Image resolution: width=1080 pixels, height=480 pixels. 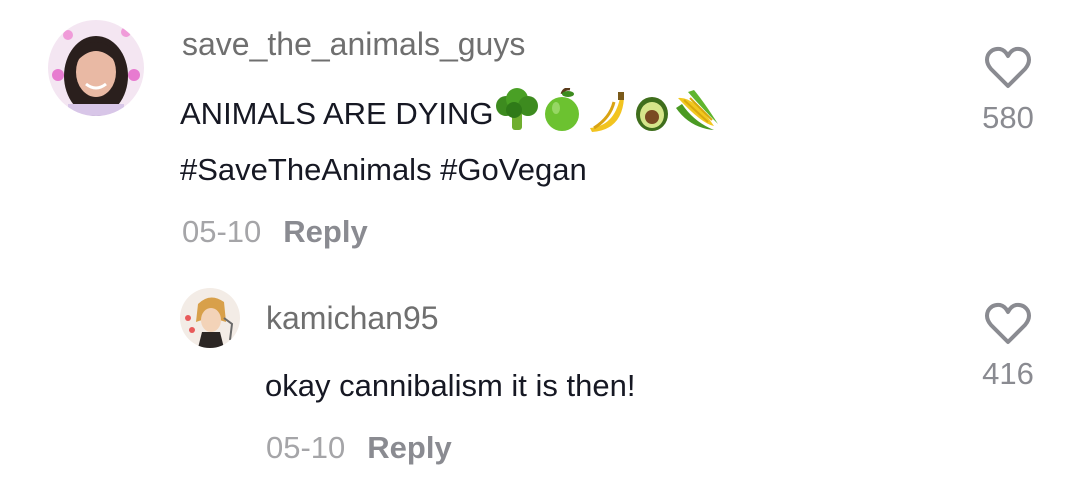 I want to click on comment-text: okay cannibalism it is then!, so click(x=450, y=385).